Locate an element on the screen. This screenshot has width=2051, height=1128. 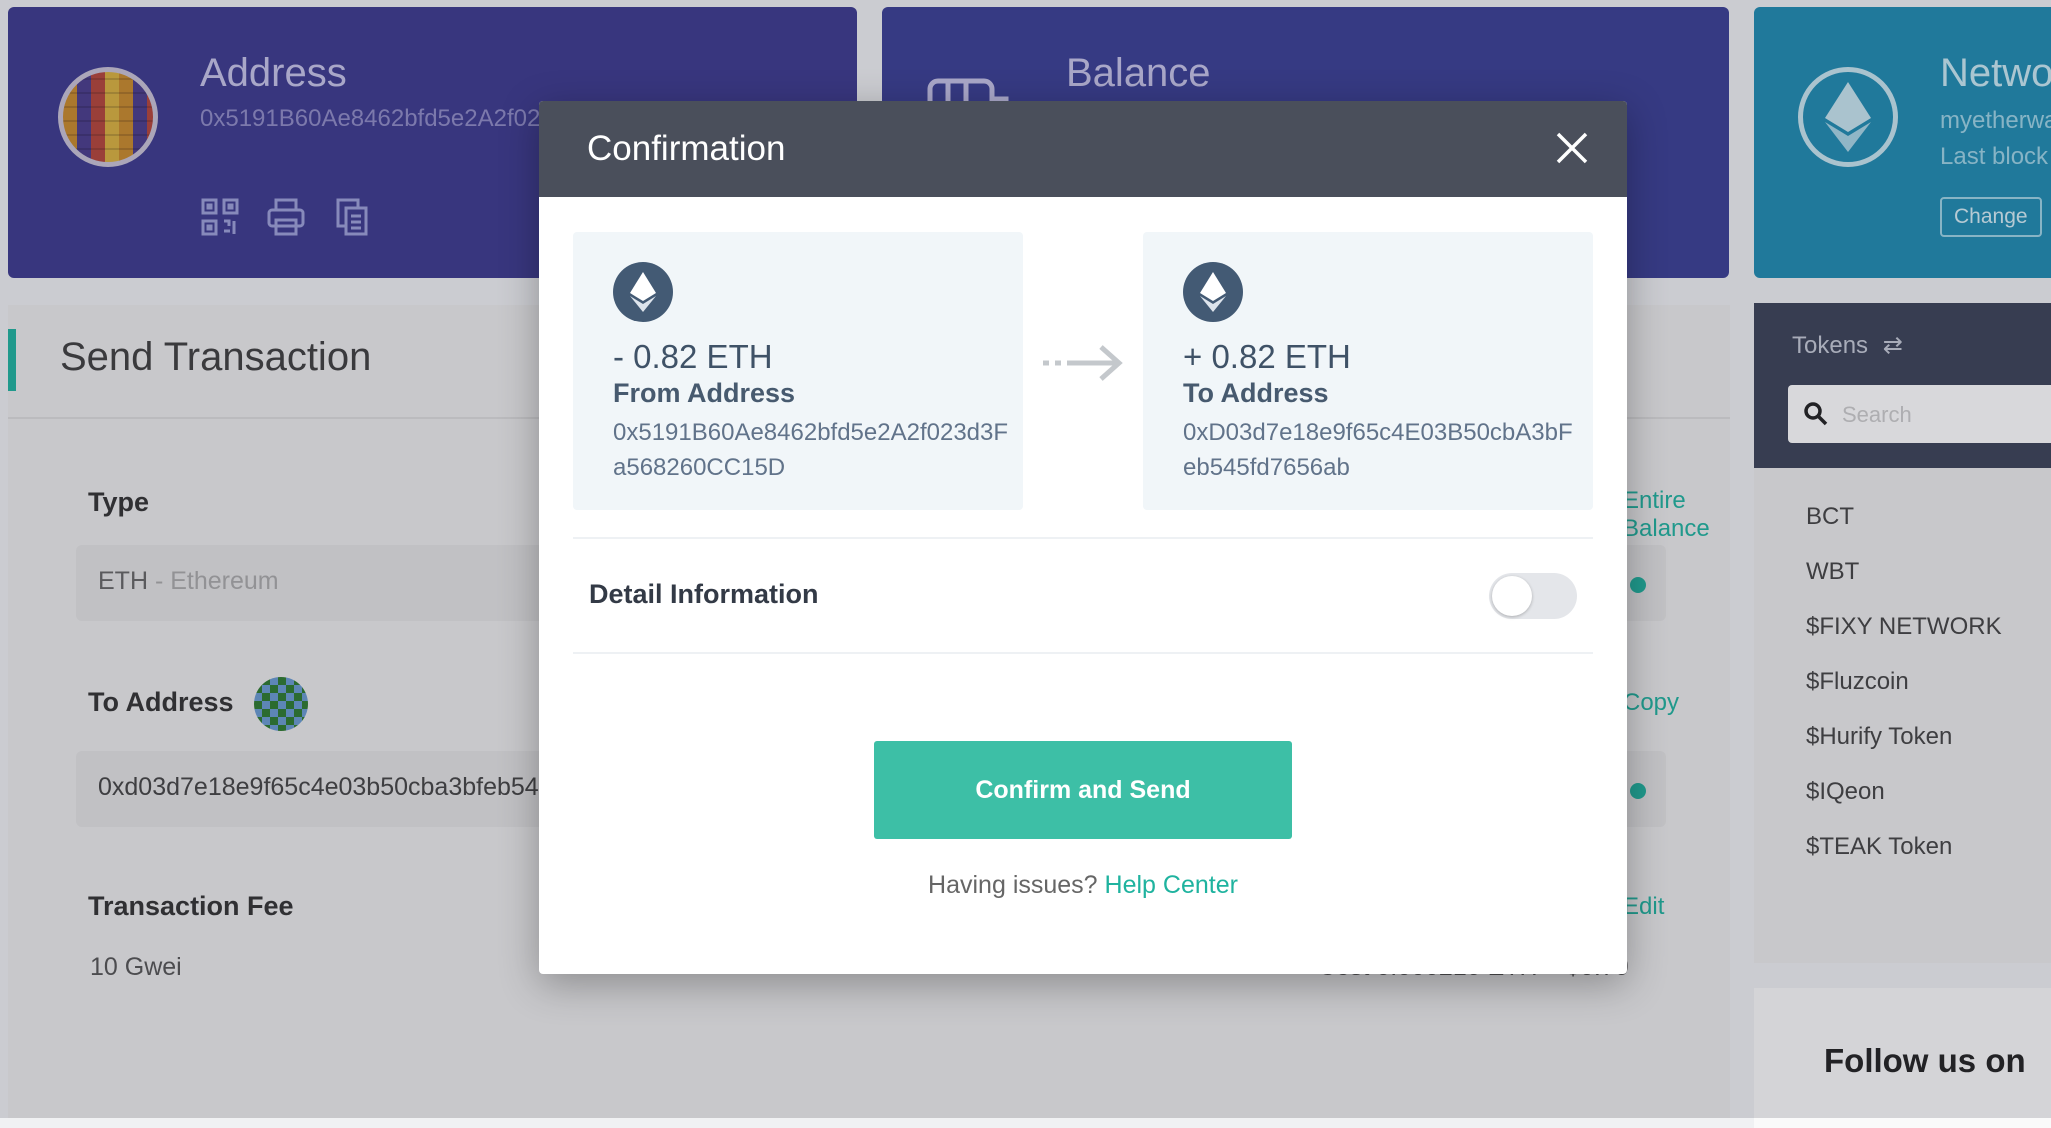
to-amount: + 0.82 ETH is located at coordinates (1267, 356).